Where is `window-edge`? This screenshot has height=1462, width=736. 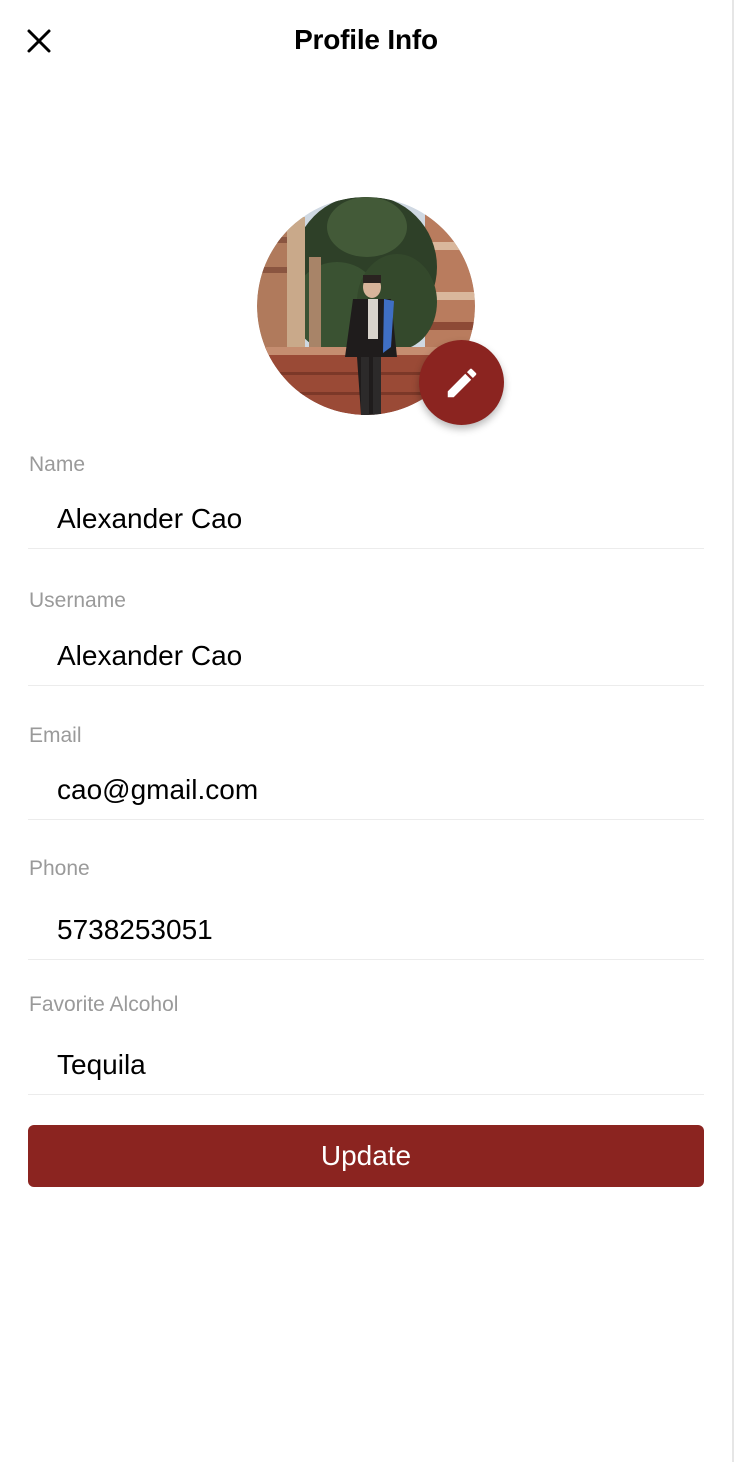 window-edge is located at coordinates (733, 731).